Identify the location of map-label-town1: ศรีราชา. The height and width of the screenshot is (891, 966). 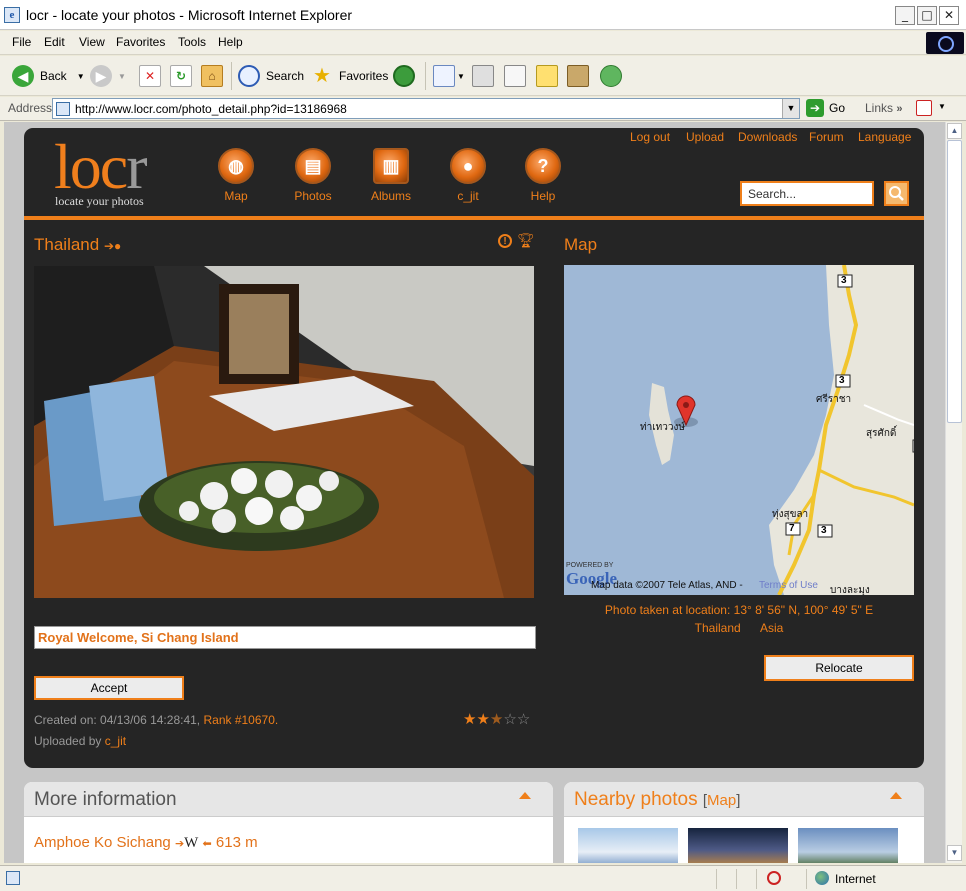
(834, 399).